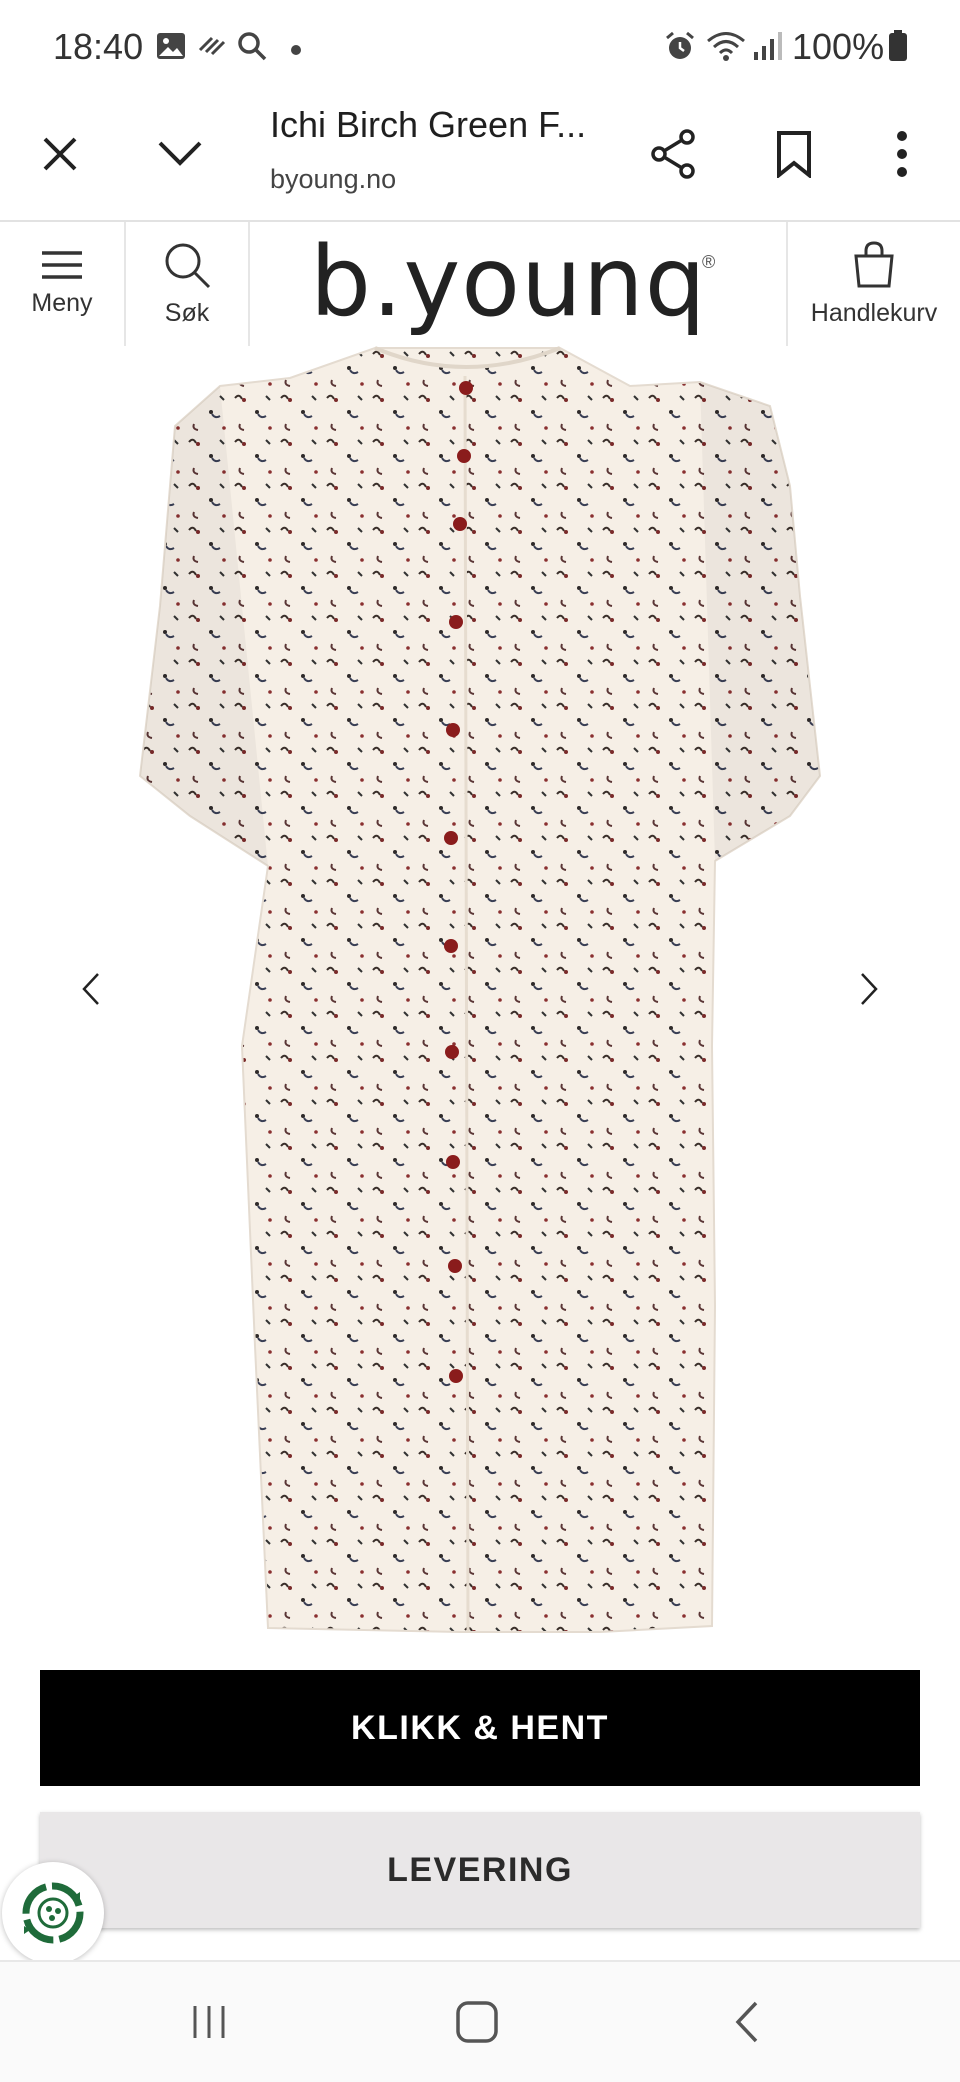 The height and width of the screenshot is (2082, 960). Describe the element at coordinates (874, 267) in the screenshot. I see `shopping-bag-icon` at that location.